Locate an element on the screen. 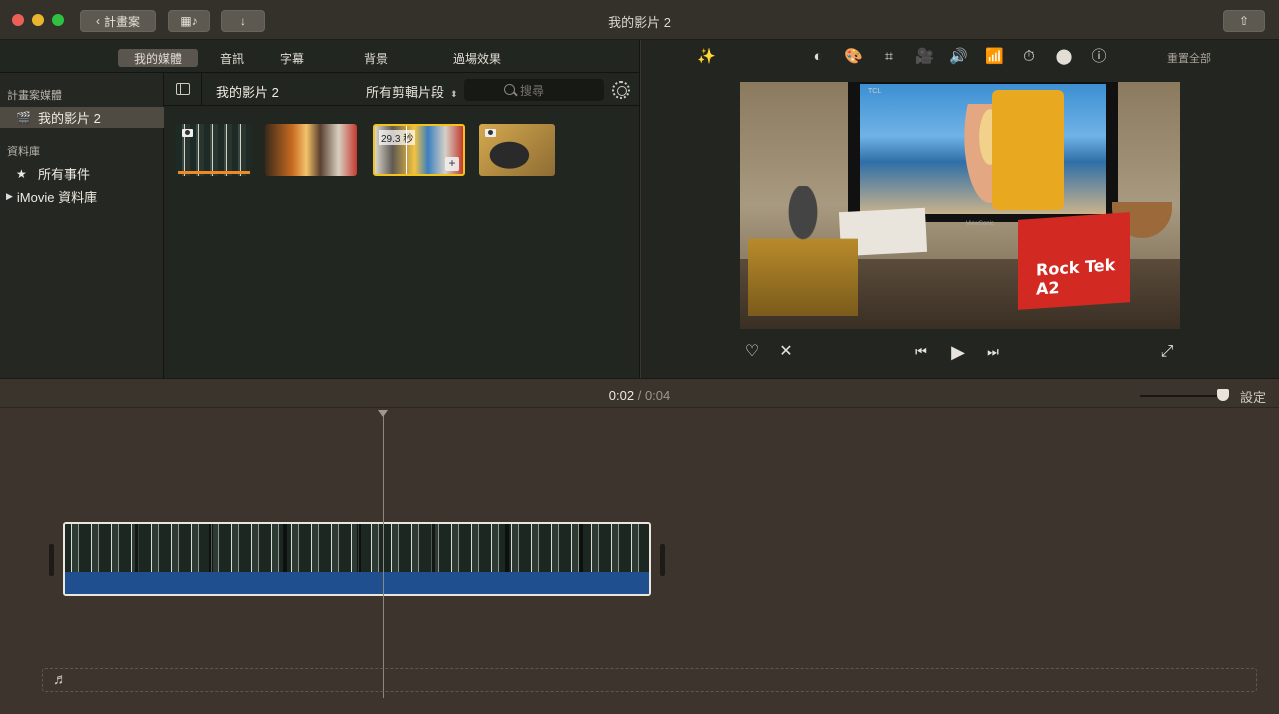 This screenshot has height=714, width=1279. search-icon is located at coordinates (509, 89).